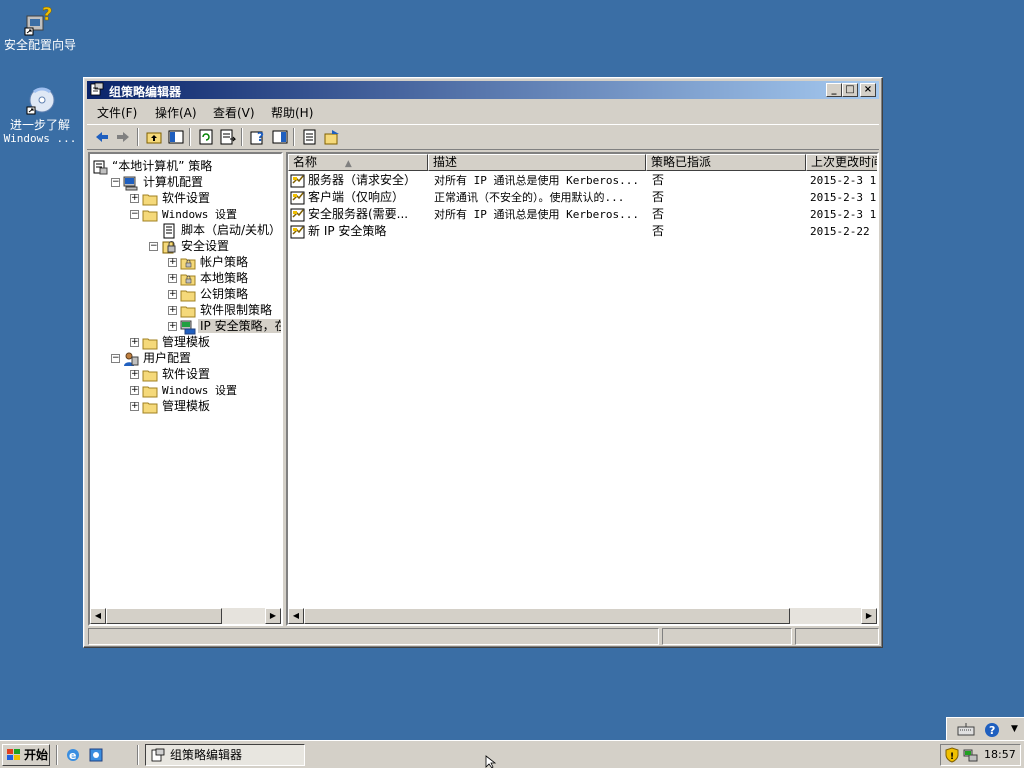  Describe the element at coordinates (358, 162) in the screenshot. I see `column-header-name: 名称 ▲` at that location.